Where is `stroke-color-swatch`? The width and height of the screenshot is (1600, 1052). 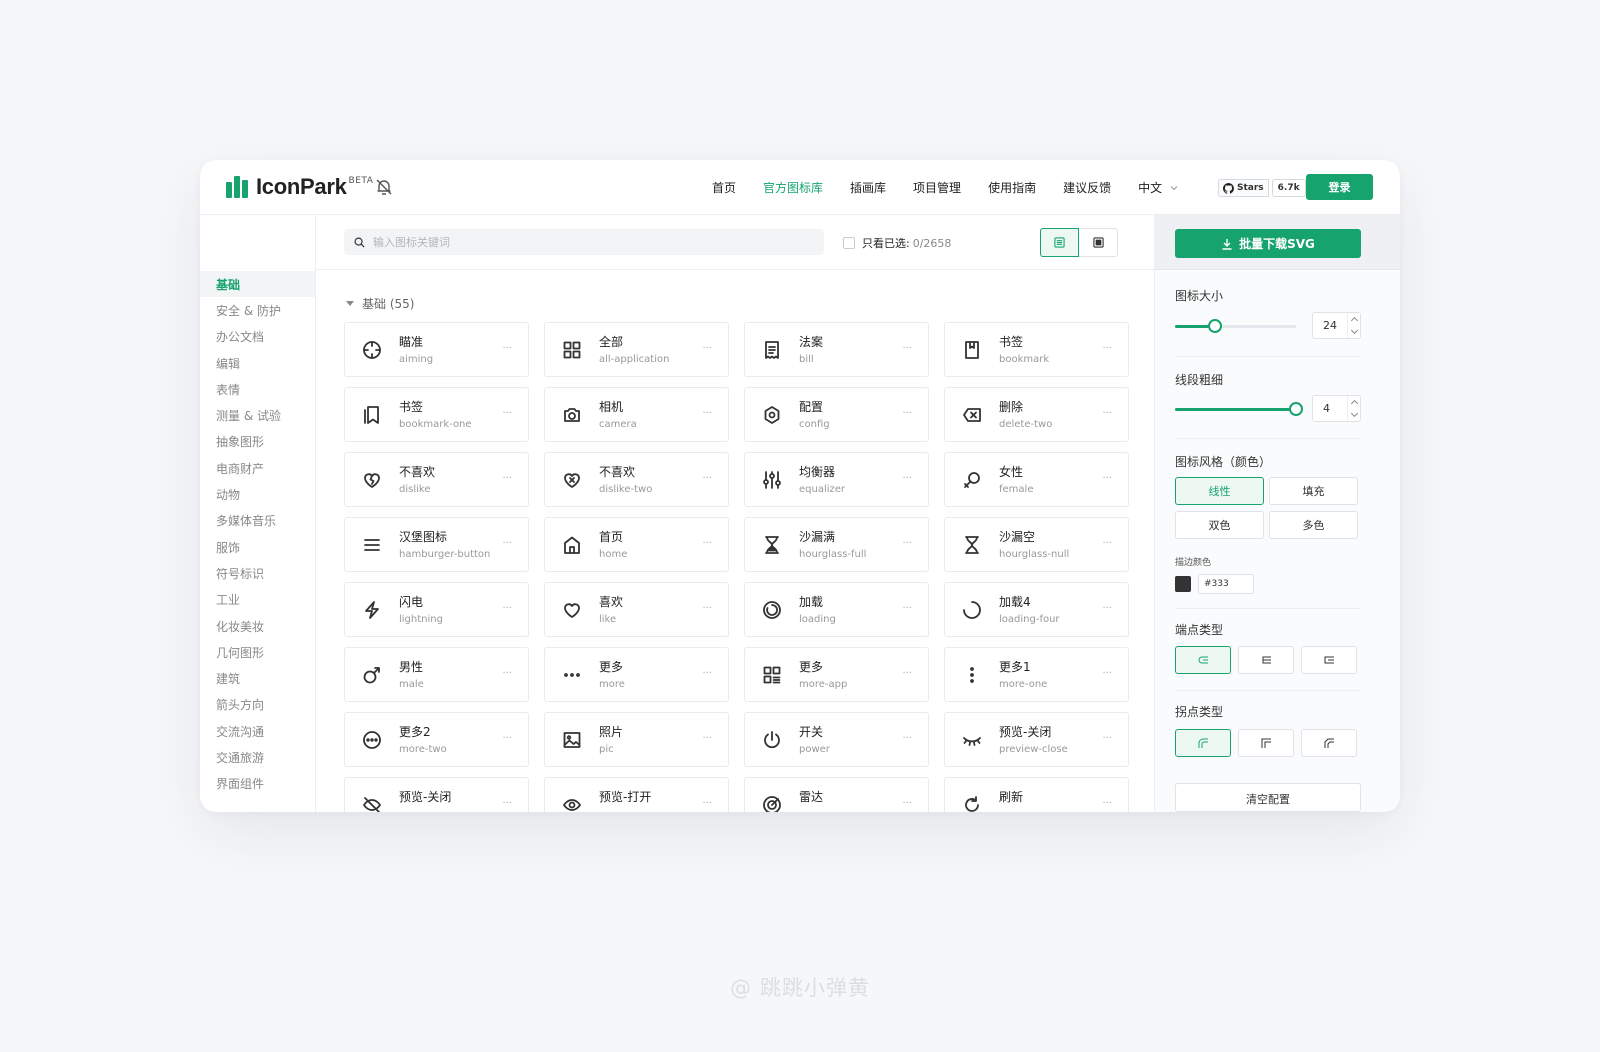 stroke-color-swatch is located at coordinates (1183, 584).